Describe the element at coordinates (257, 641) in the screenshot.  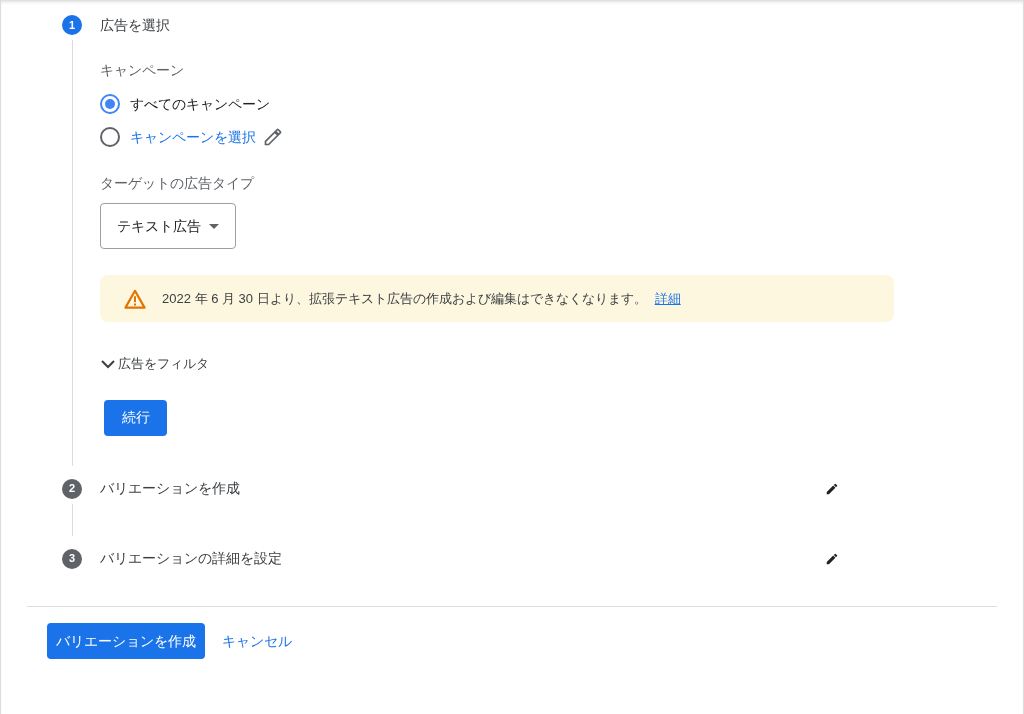
I see `cancel-link: キャンセル` at that location.